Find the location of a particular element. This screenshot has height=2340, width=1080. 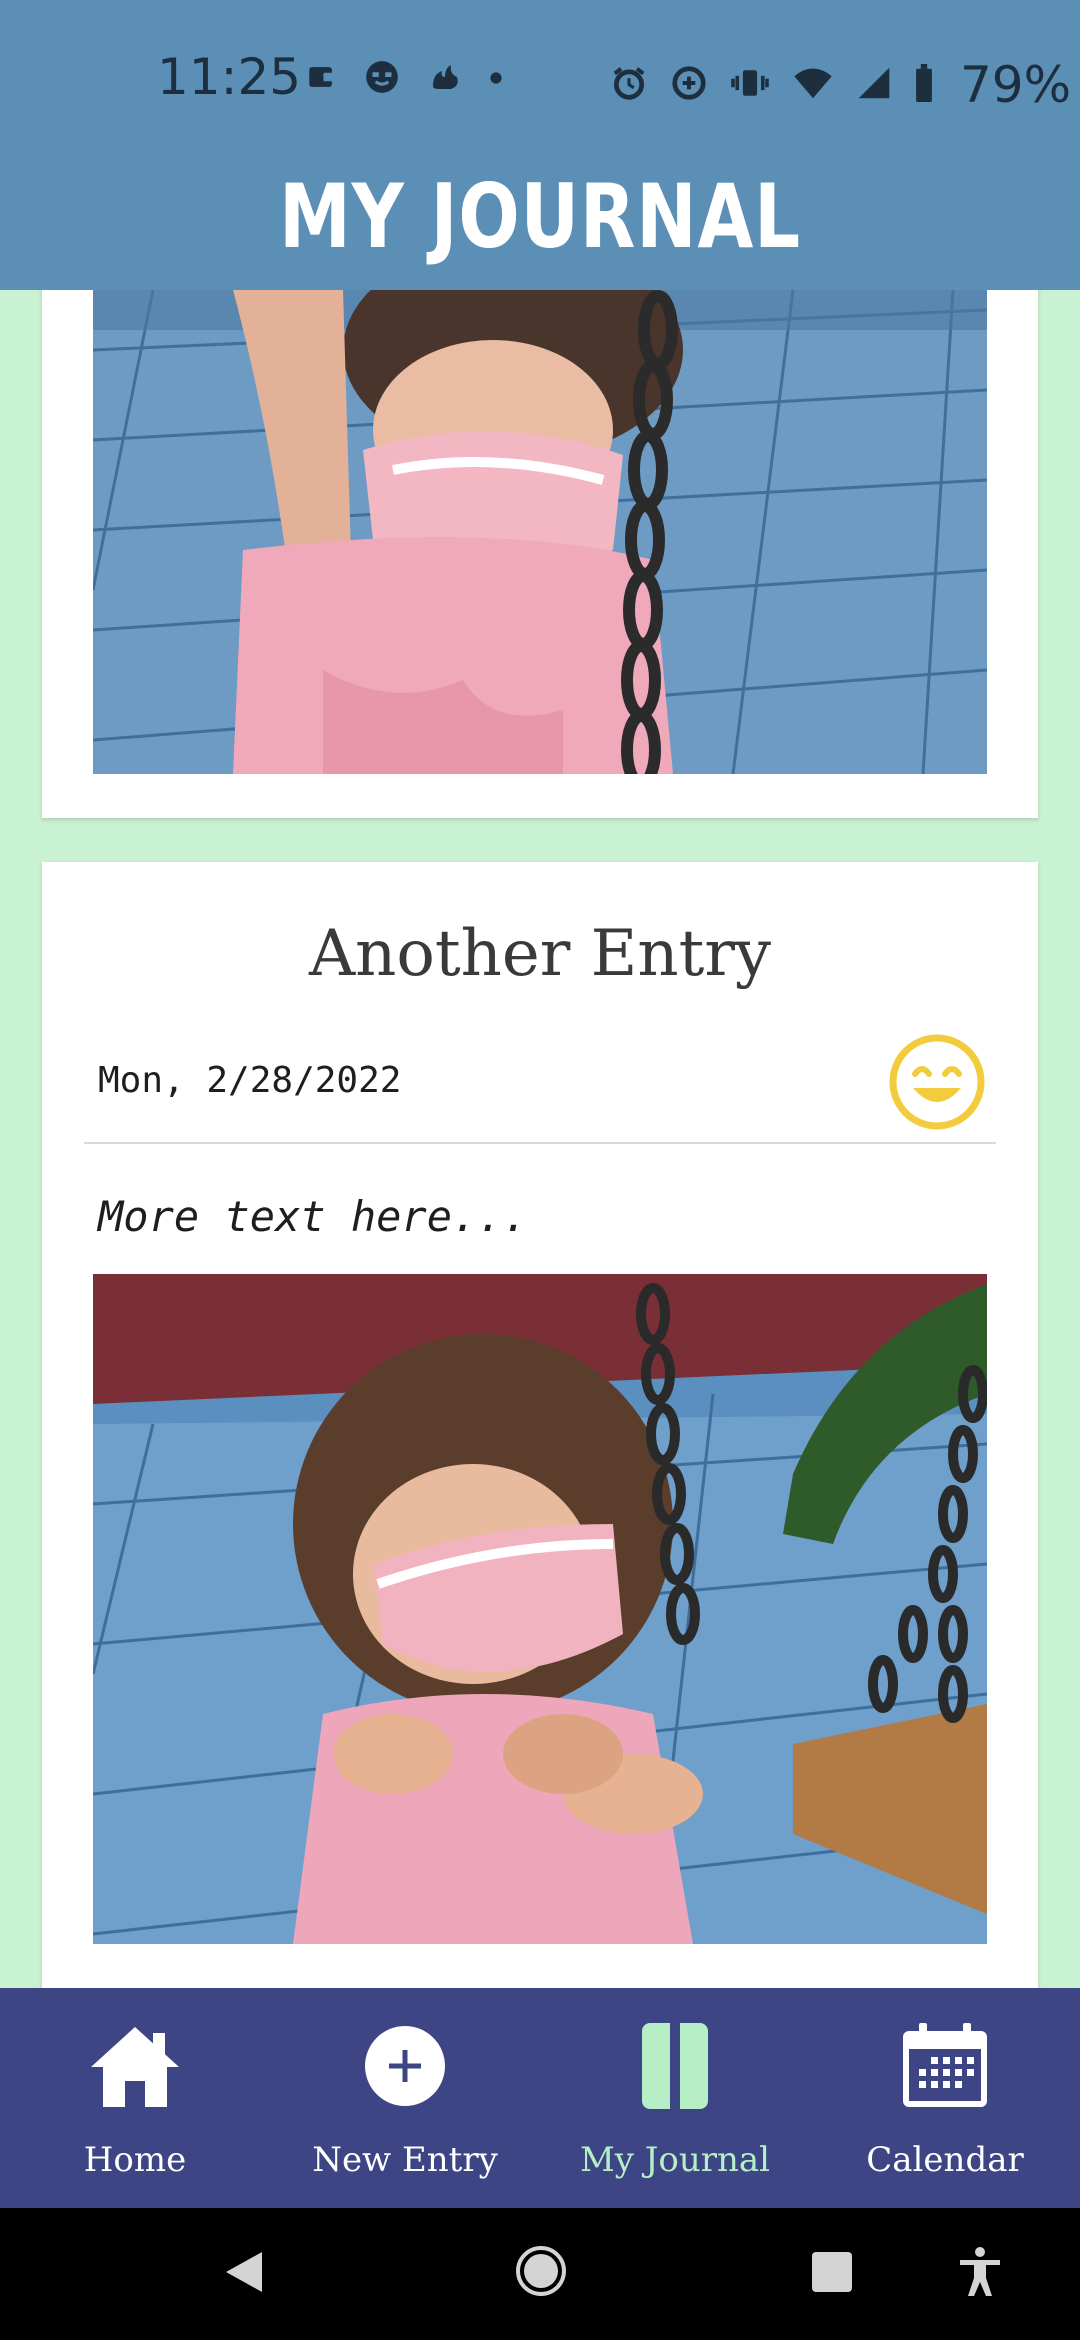

notification-icons is located at coordinates (404, 79).